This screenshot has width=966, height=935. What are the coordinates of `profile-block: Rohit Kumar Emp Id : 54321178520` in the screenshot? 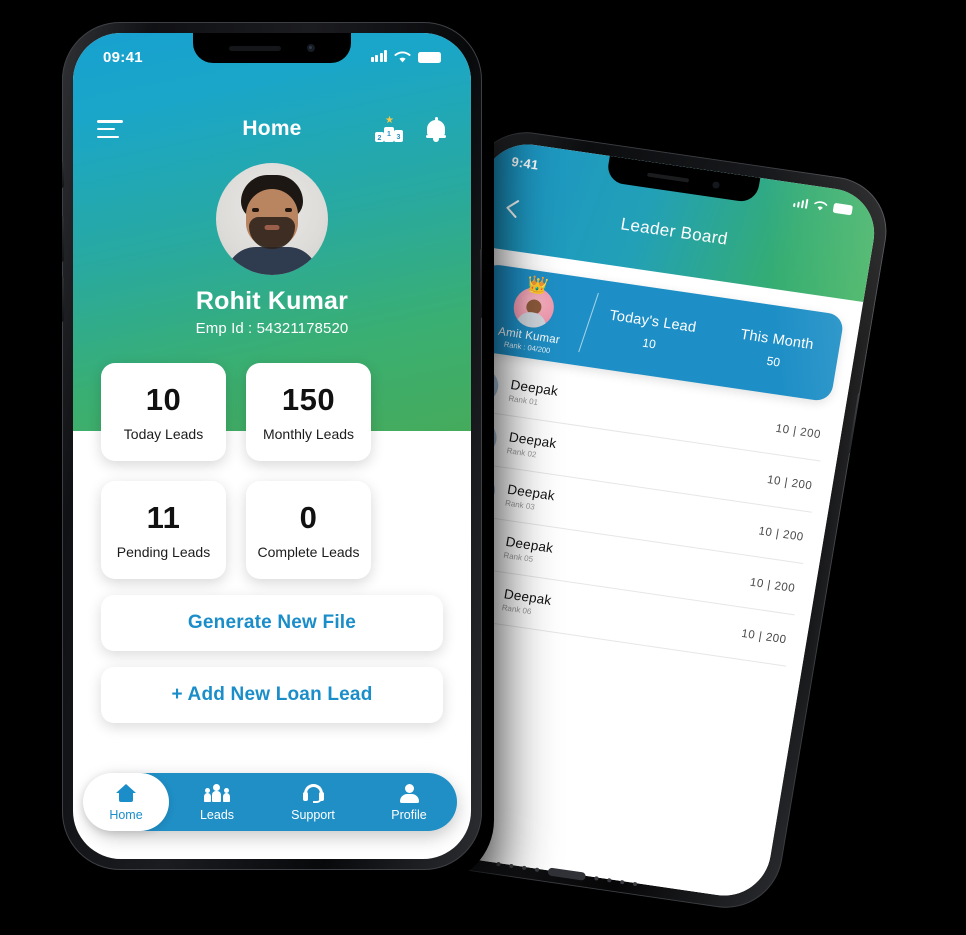 It's located at (272, 250).